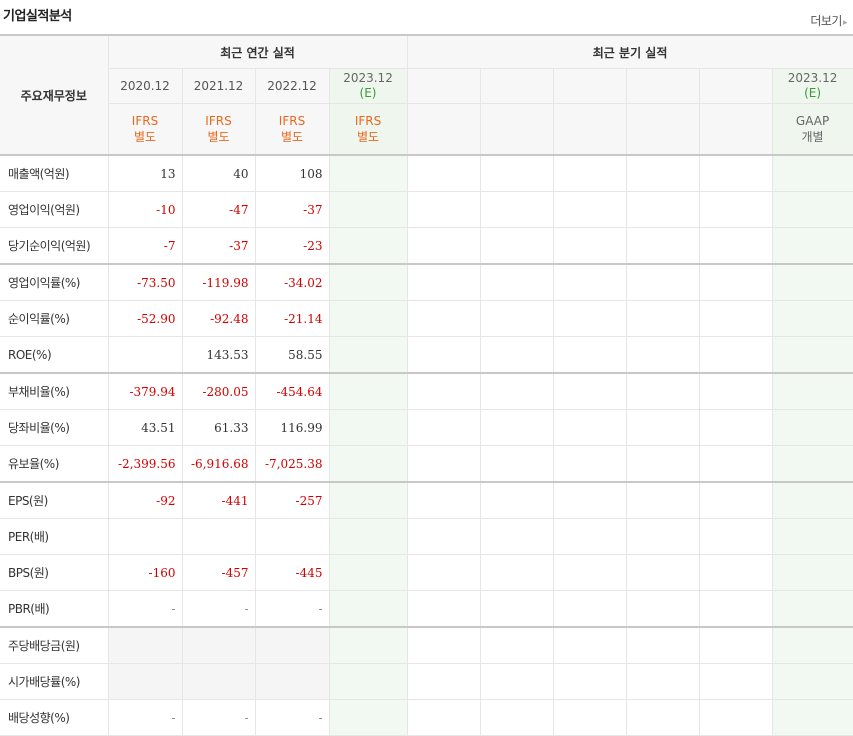 Image resolution: width=853 pixels, height=736 pixels. I want to click on row-label: 영업이익(억원), so click(54, 209).